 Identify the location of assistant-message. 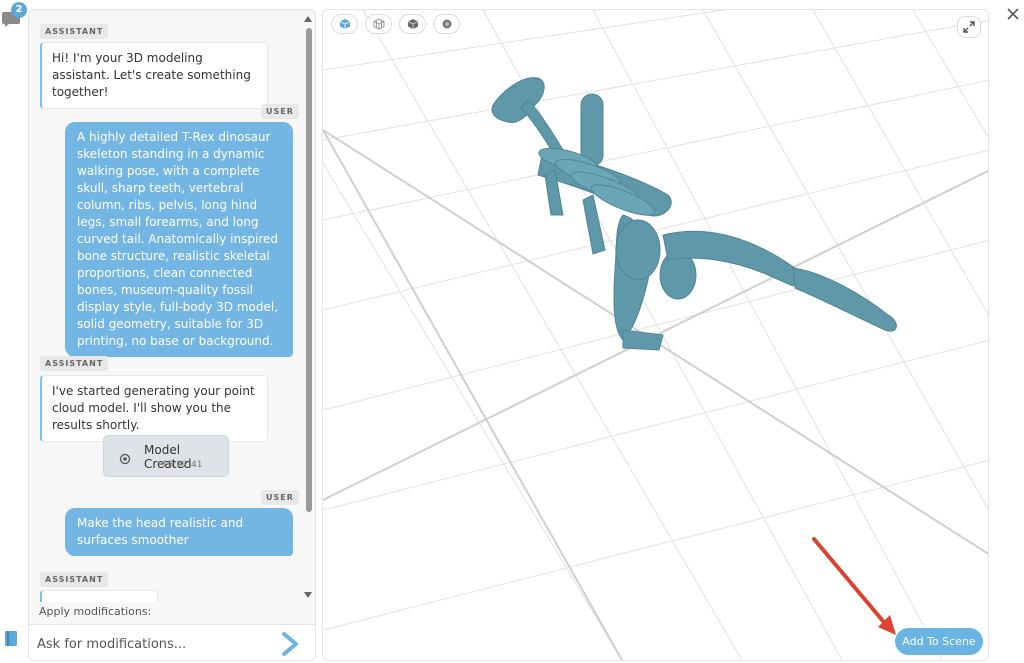
(99, 596).